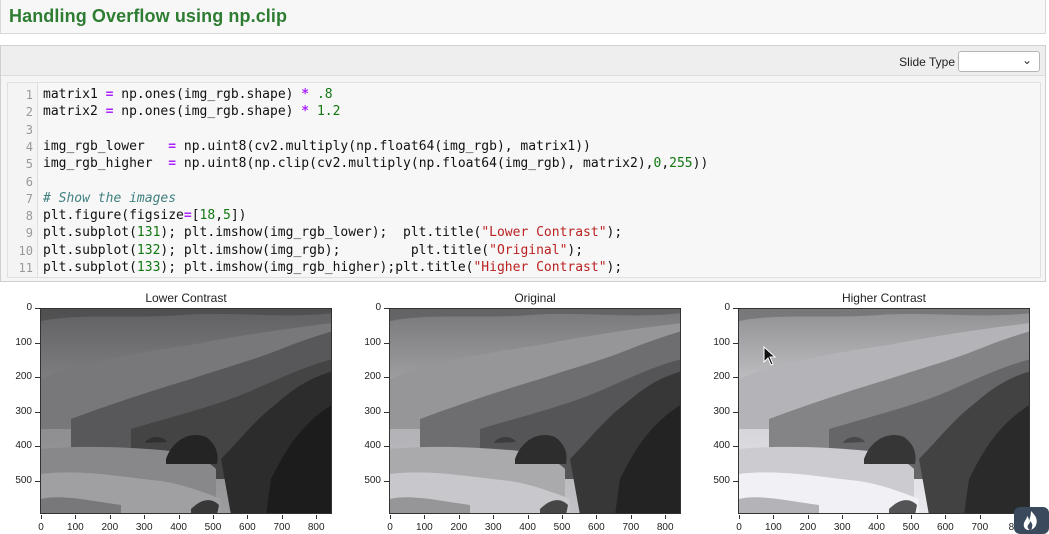 The image size is (1049, 534). I want to click on line-number: 10, so click(25, 250).